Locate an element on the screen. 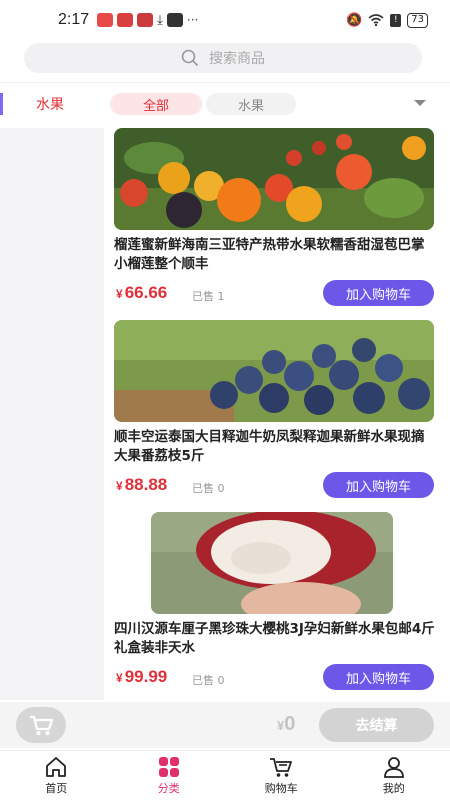 The image size is (450, 800). product-image-lychee is located at coordinates (272, 563).